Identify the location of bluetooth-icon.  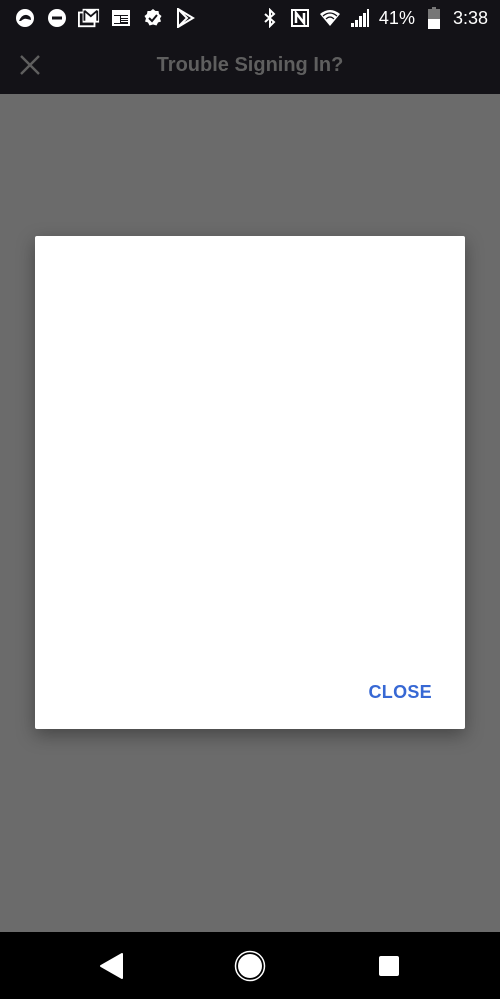
(270, 18).